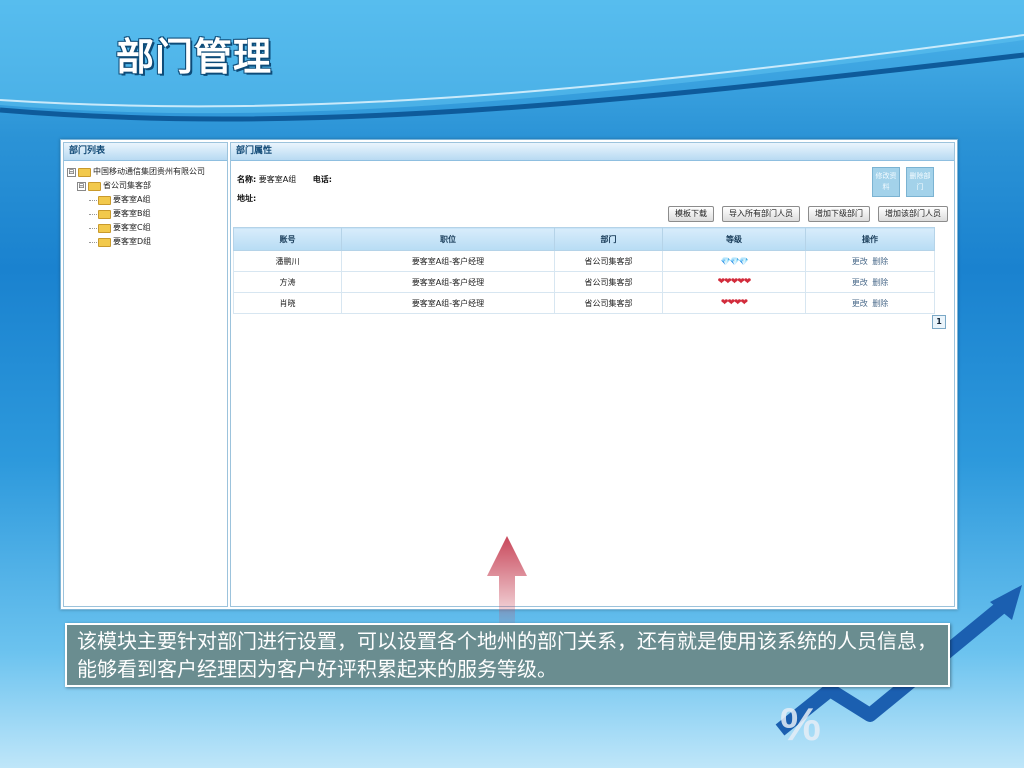 The height and width of the screenshot is (768, 1024). I want to click on tree-node-group-d: 要客室D组, so click(145, 242).